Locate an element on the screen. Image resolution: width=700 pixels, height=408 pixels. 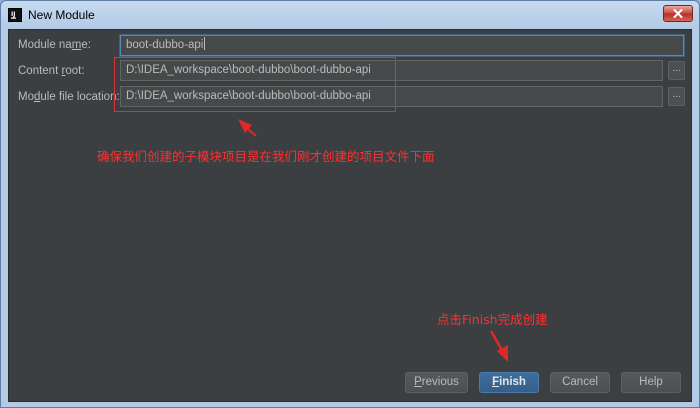
title-bar: IJ New Module is located at coordinates (350, 15).